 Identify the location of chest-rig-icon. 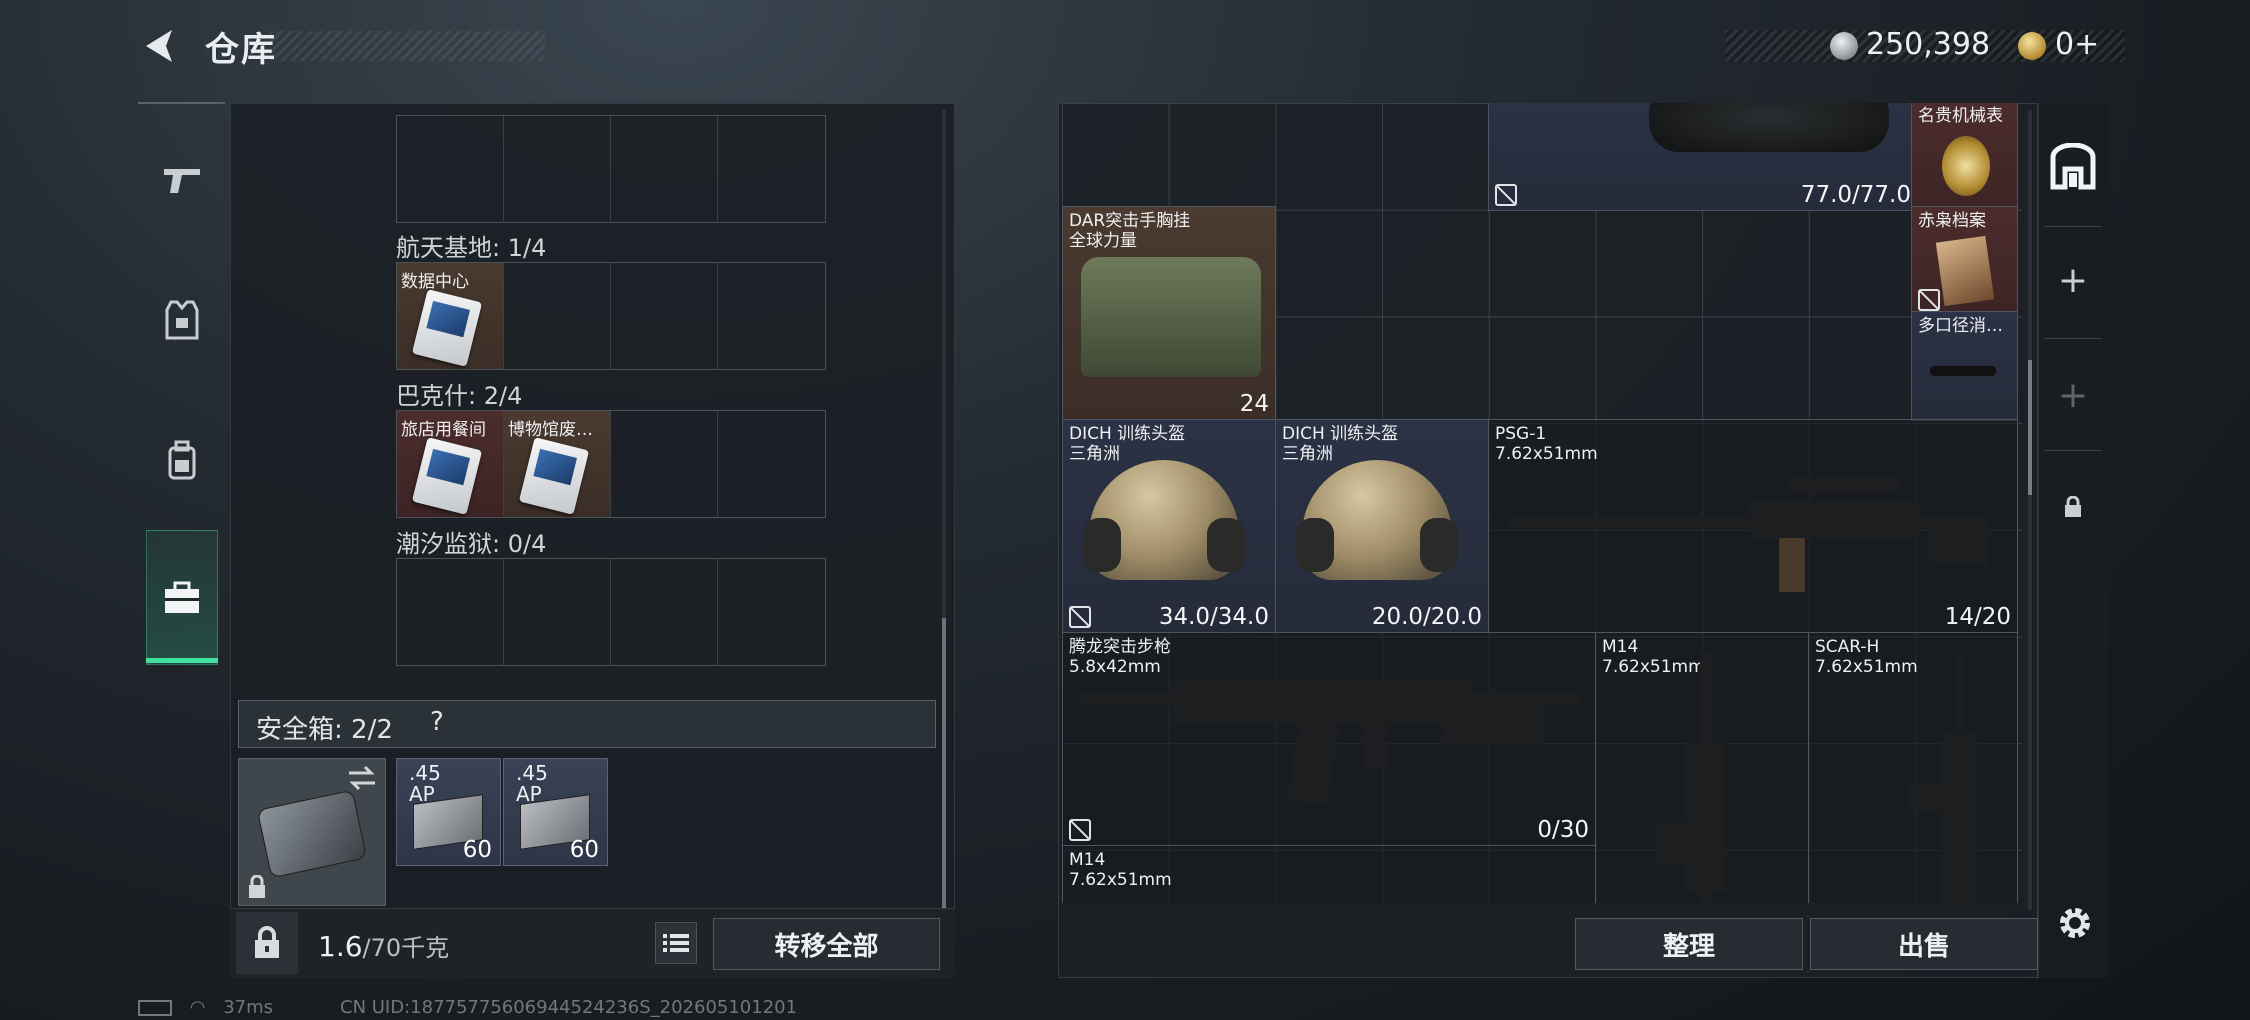
(1171, 317).